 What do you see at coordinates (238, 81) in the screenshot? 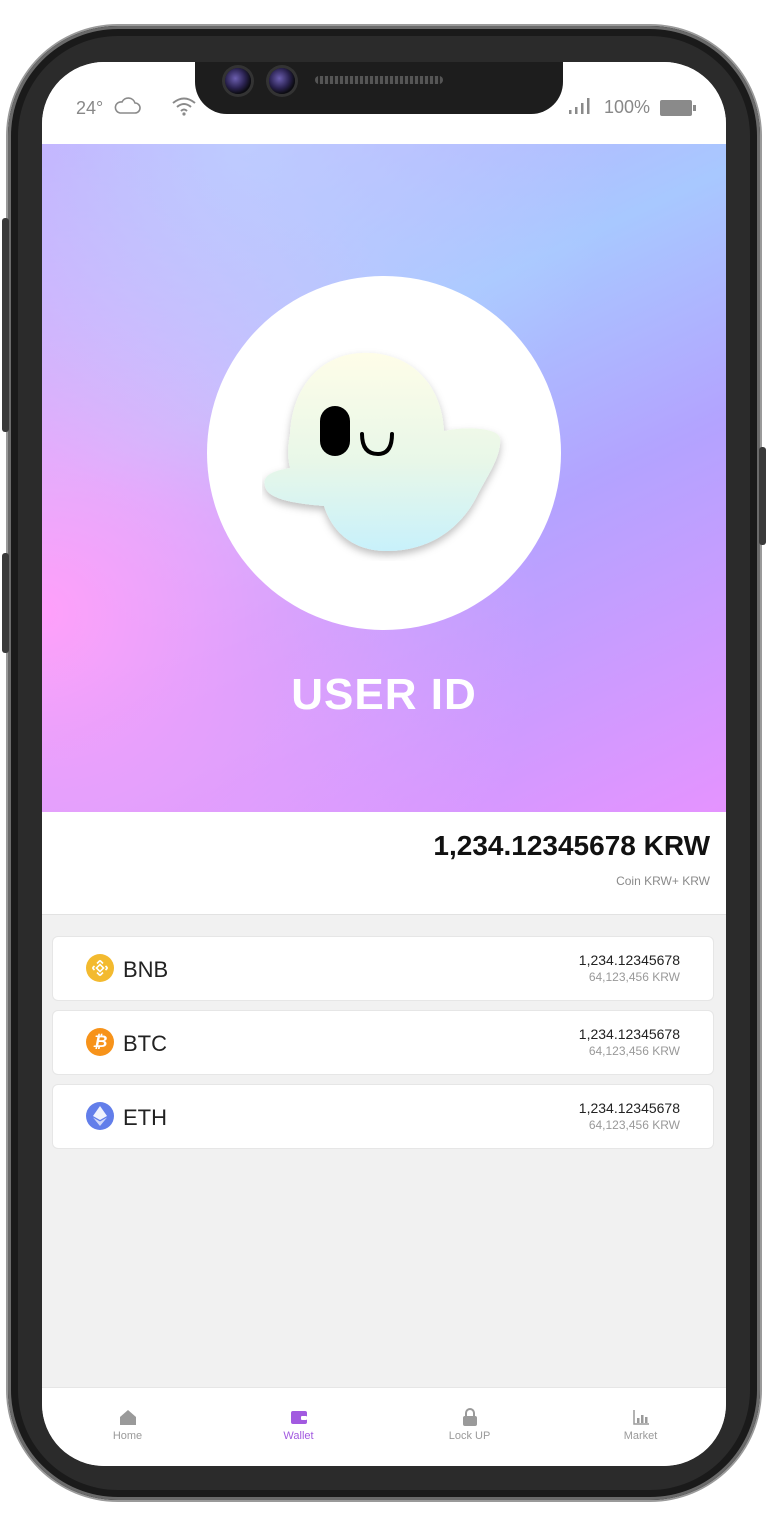
I see `front-camera` at bounding box center [238, 81].